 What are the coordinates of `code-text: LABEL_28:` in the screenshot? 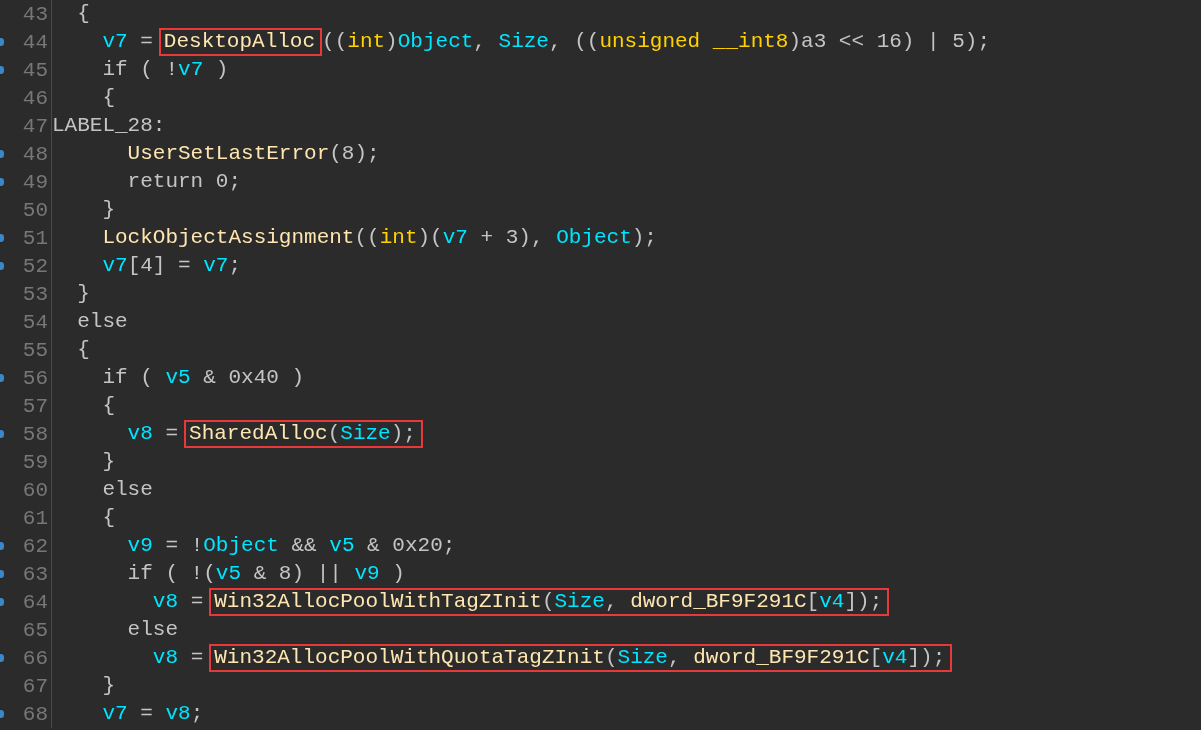 It's located at (109, 126).